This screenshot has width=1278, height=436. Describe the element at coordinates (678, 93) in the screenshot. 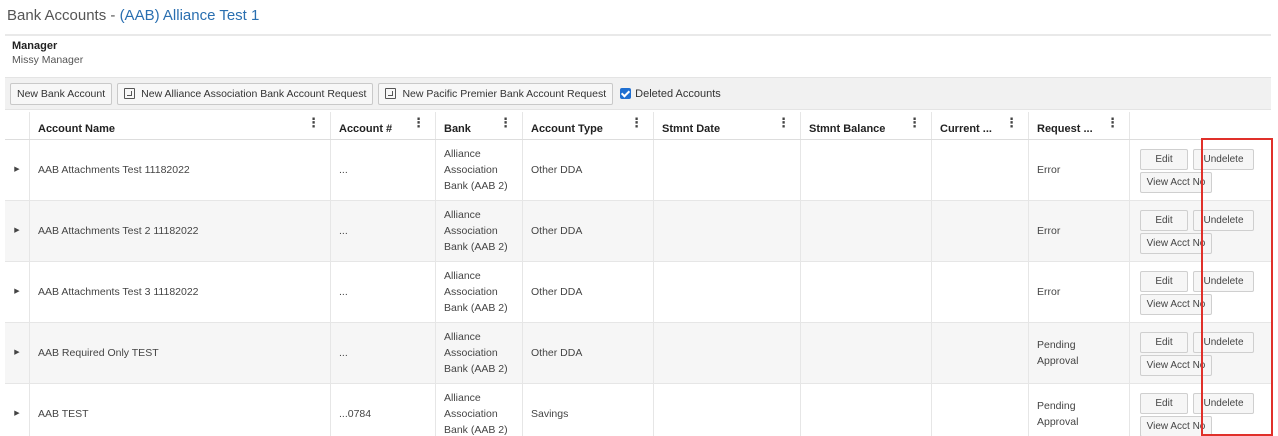

I see `deleted-accounts-label: Deleted Accounts` at that location.